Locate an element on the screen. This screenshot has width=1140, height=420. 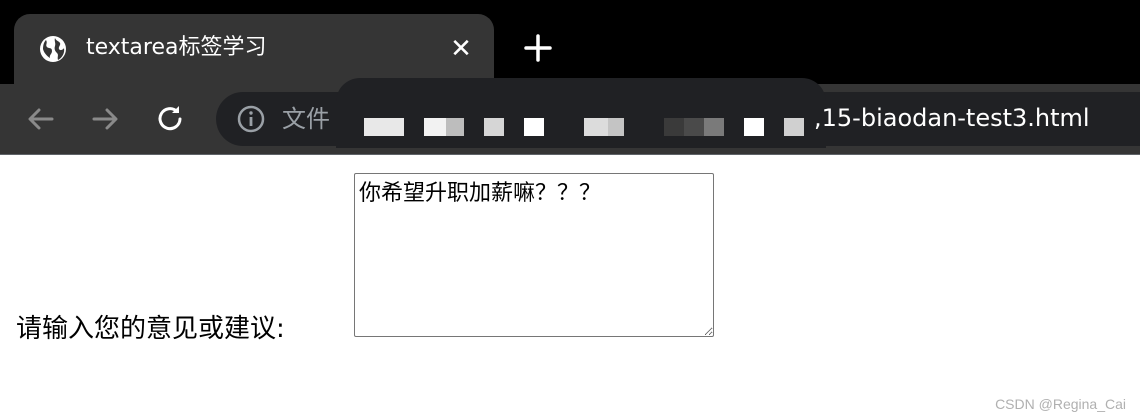
back-arrow-icon is located at coordinates (41, 119).